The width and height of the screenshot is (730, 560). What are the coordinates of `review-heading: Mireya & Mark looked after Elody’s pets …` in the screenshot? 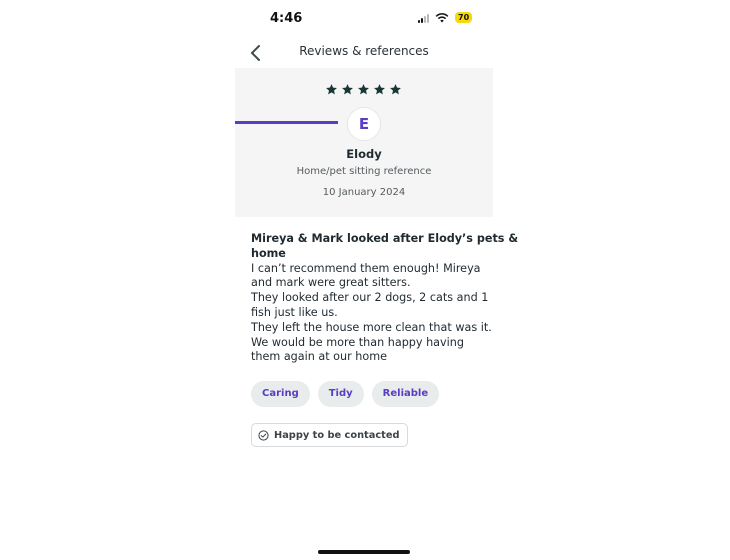 It's located at (385, 246).